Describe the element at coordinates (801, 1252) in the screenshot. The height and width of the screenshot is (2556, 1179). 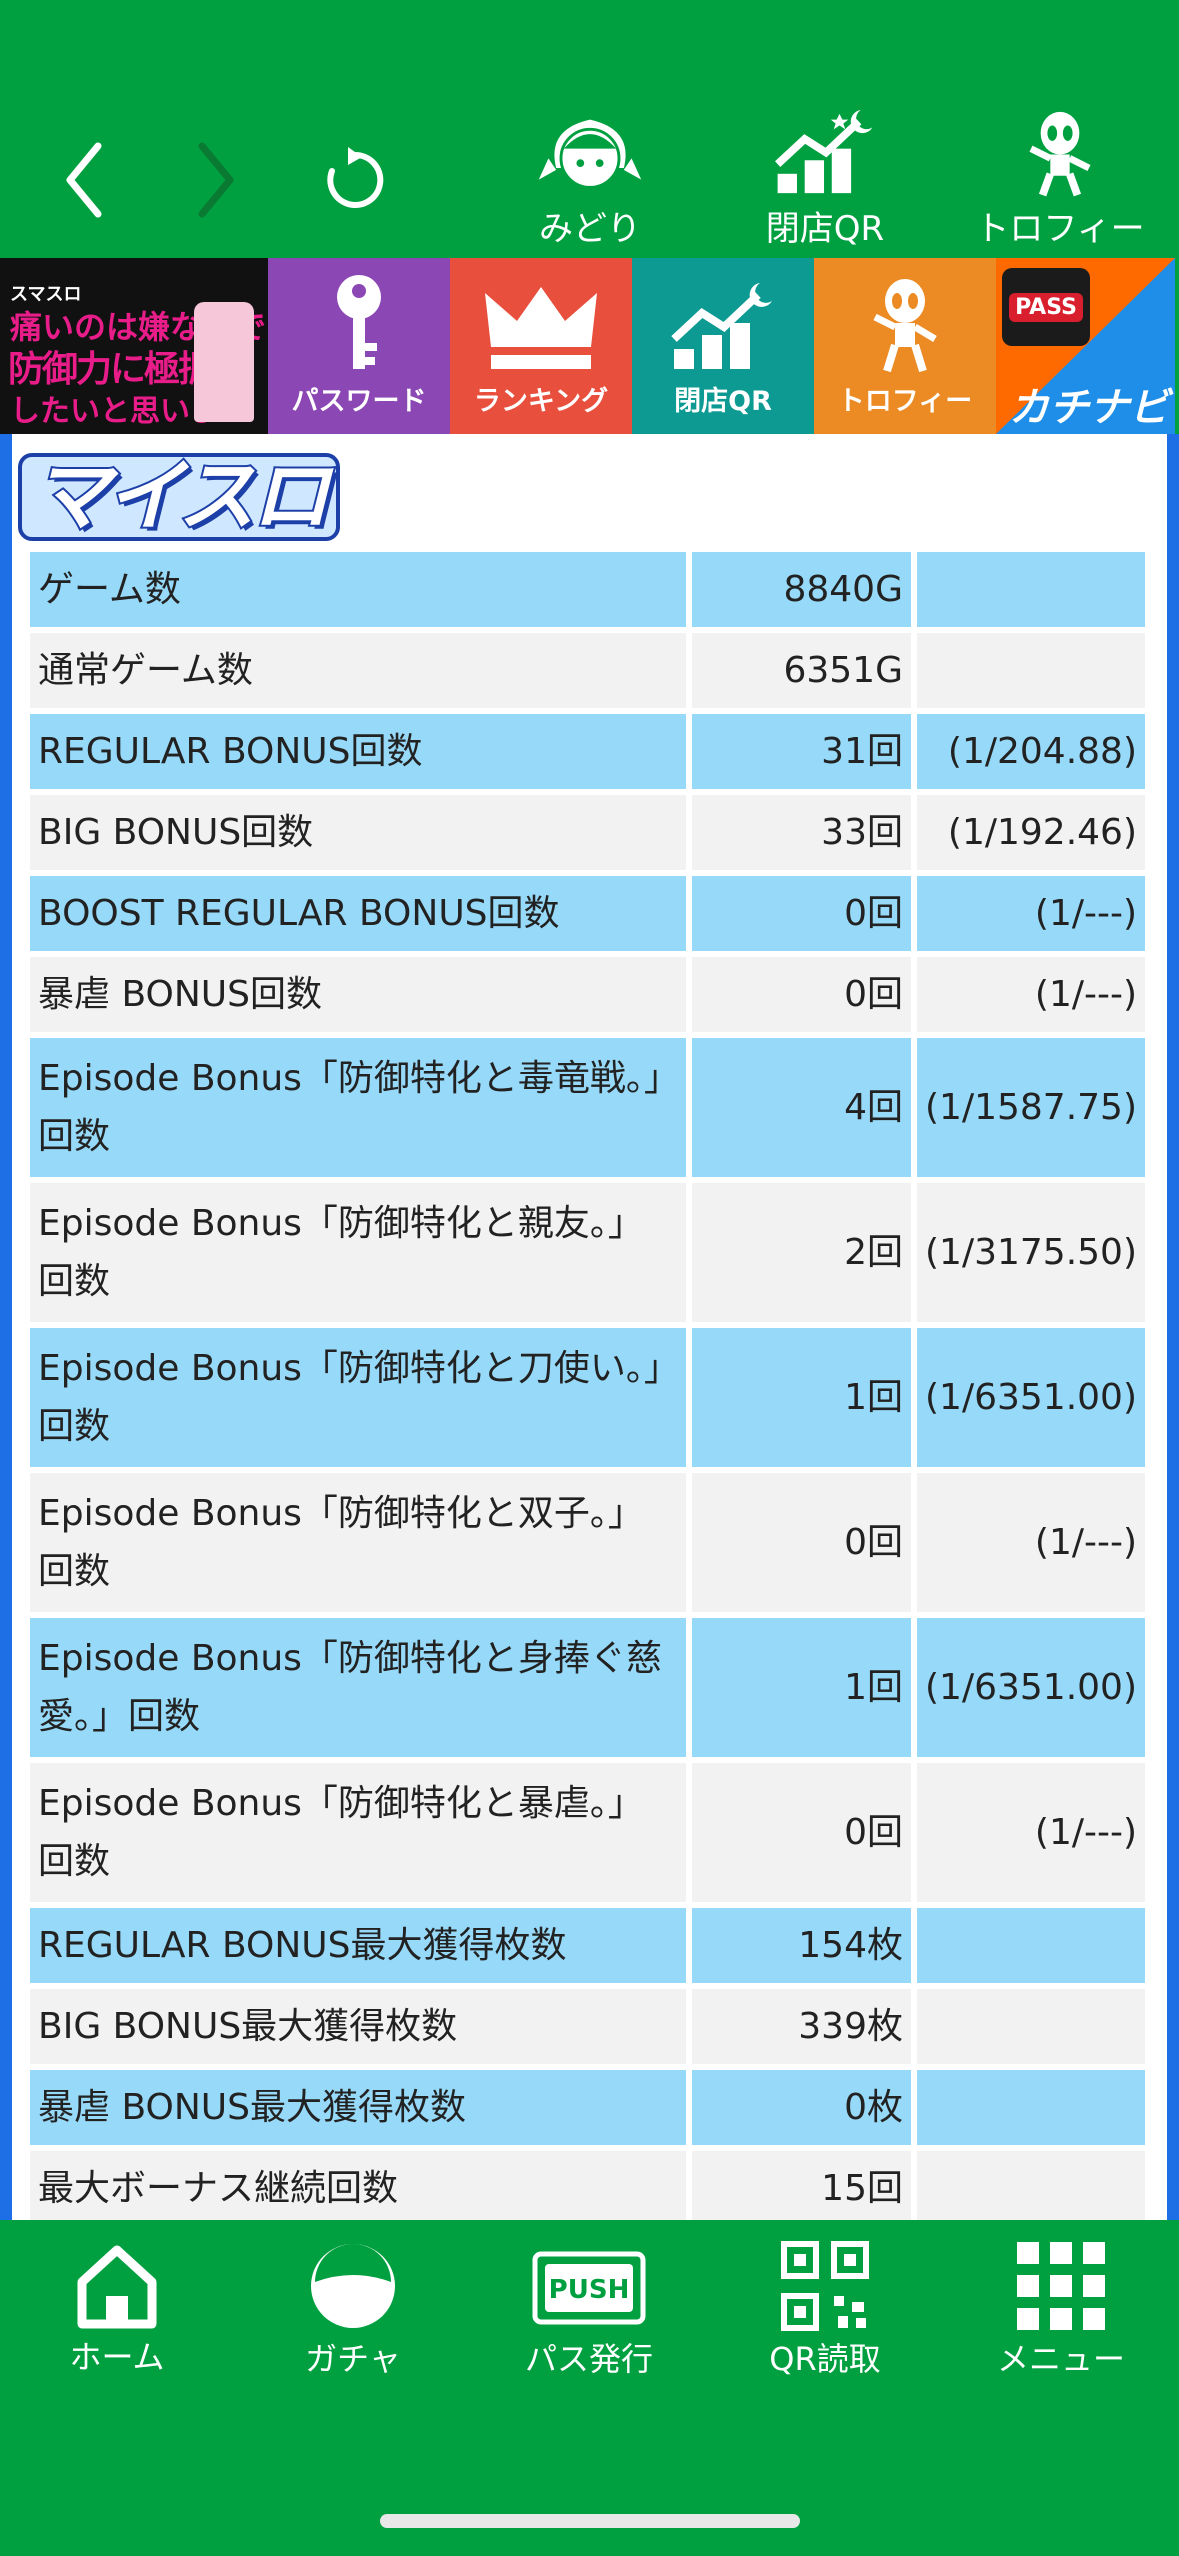
I see `stat-value: 2回` at that location.